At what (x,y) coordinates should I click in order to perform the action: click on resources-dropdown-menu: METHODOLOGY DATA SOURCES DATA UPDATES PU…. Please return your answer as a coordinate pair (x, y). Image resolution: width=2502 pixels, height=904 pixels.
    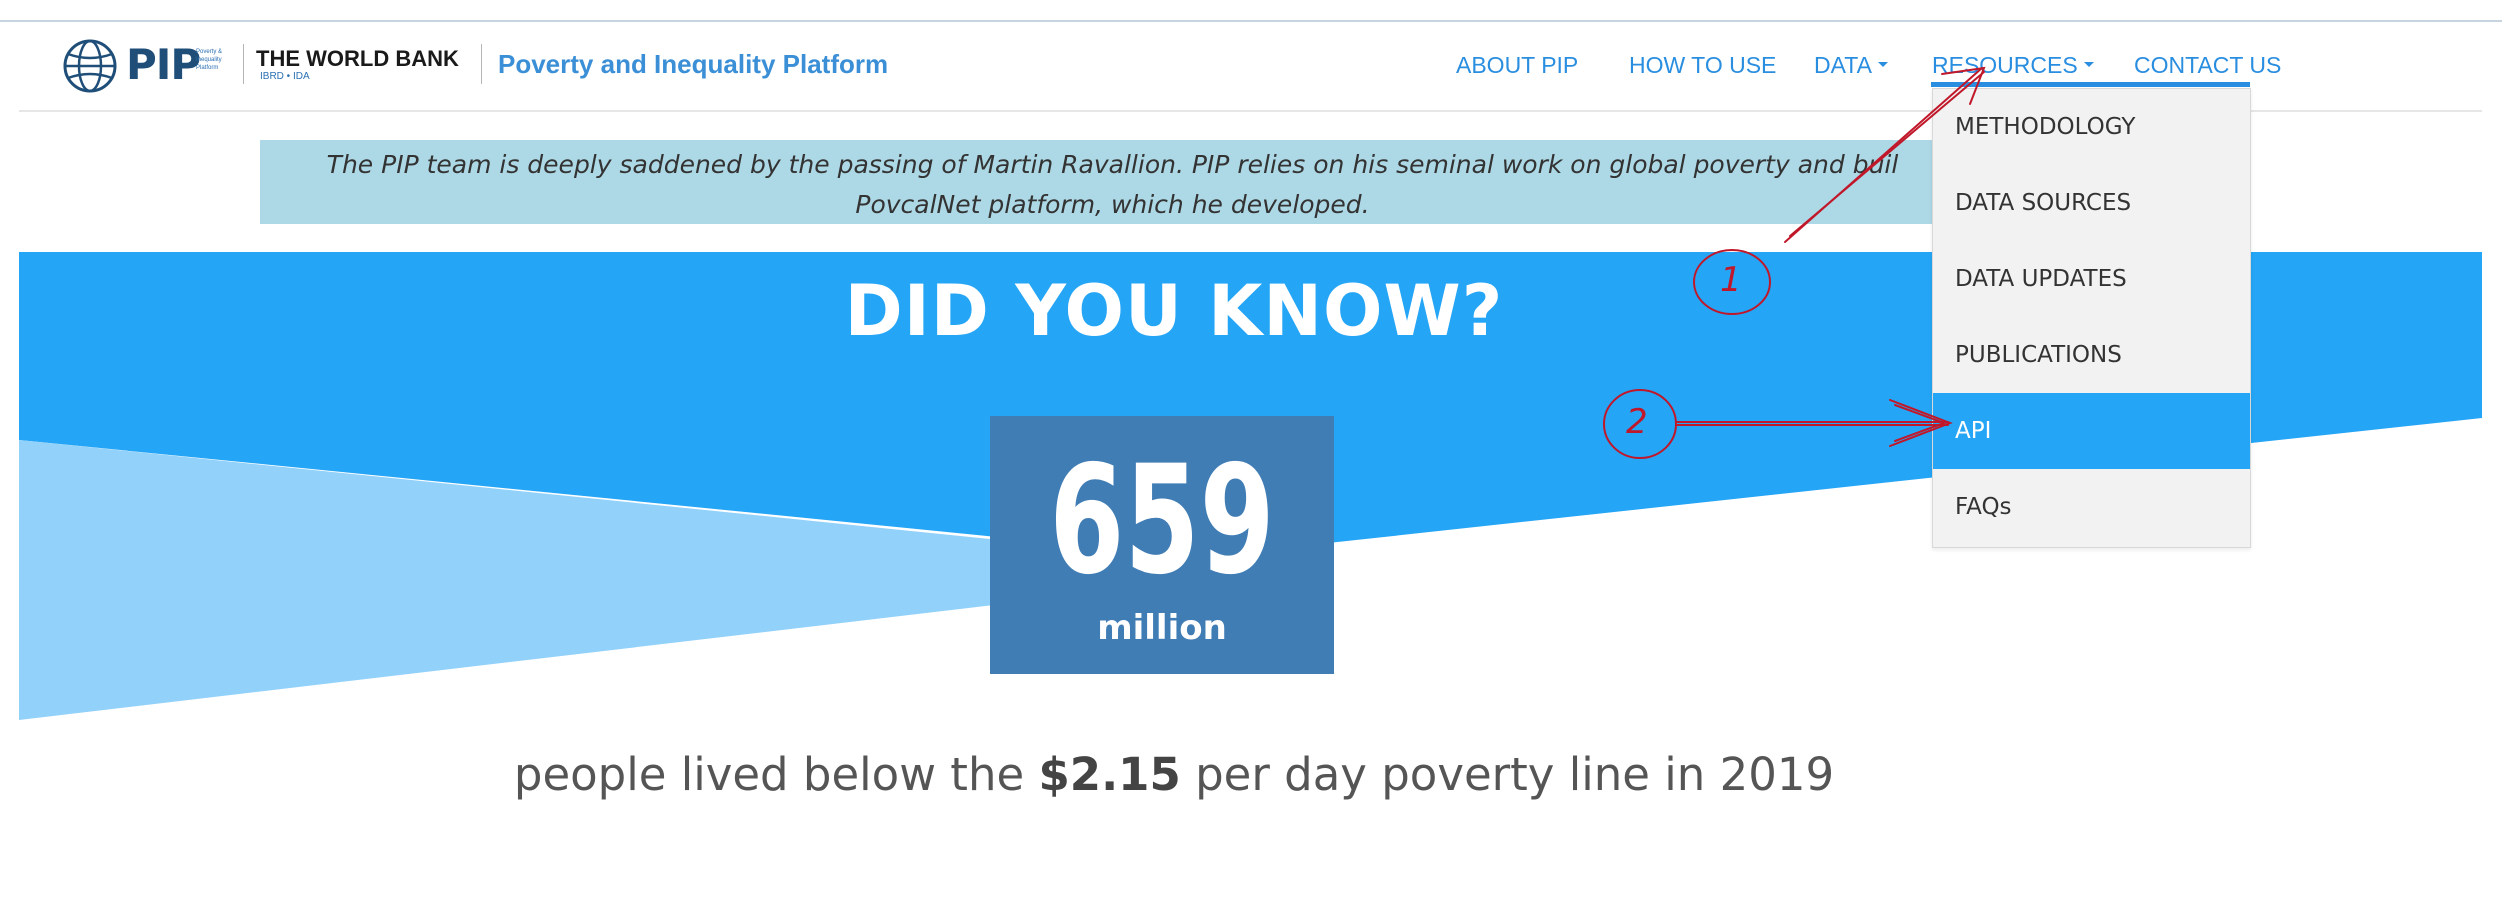
    Looking at the image, I should click on (2091, 318).